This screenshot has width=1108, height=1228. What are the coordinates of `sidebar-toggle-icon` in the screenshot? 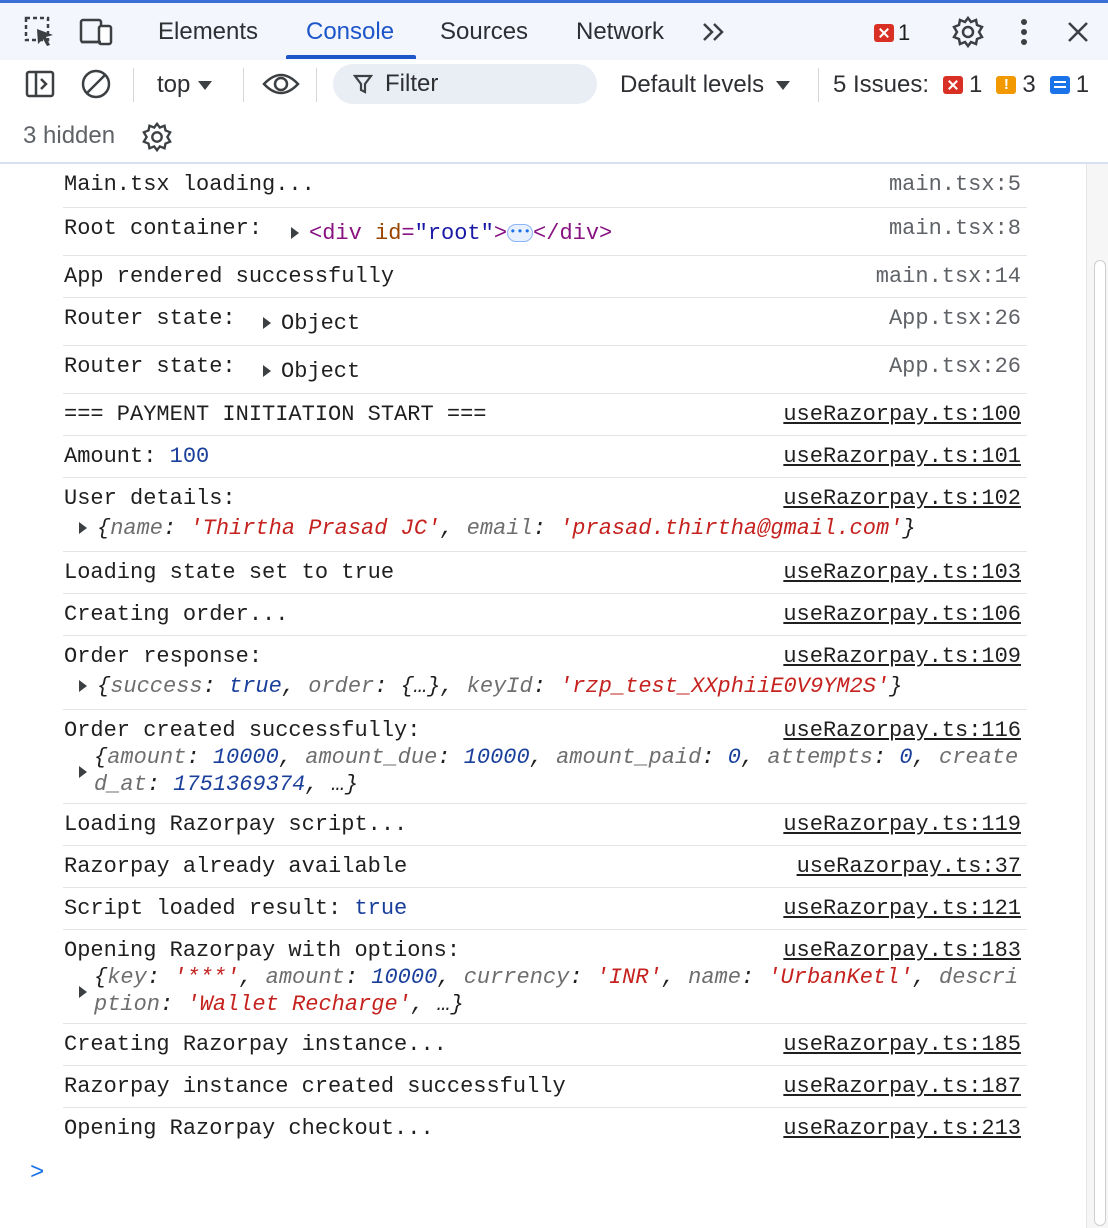 It's located at (40, 86).